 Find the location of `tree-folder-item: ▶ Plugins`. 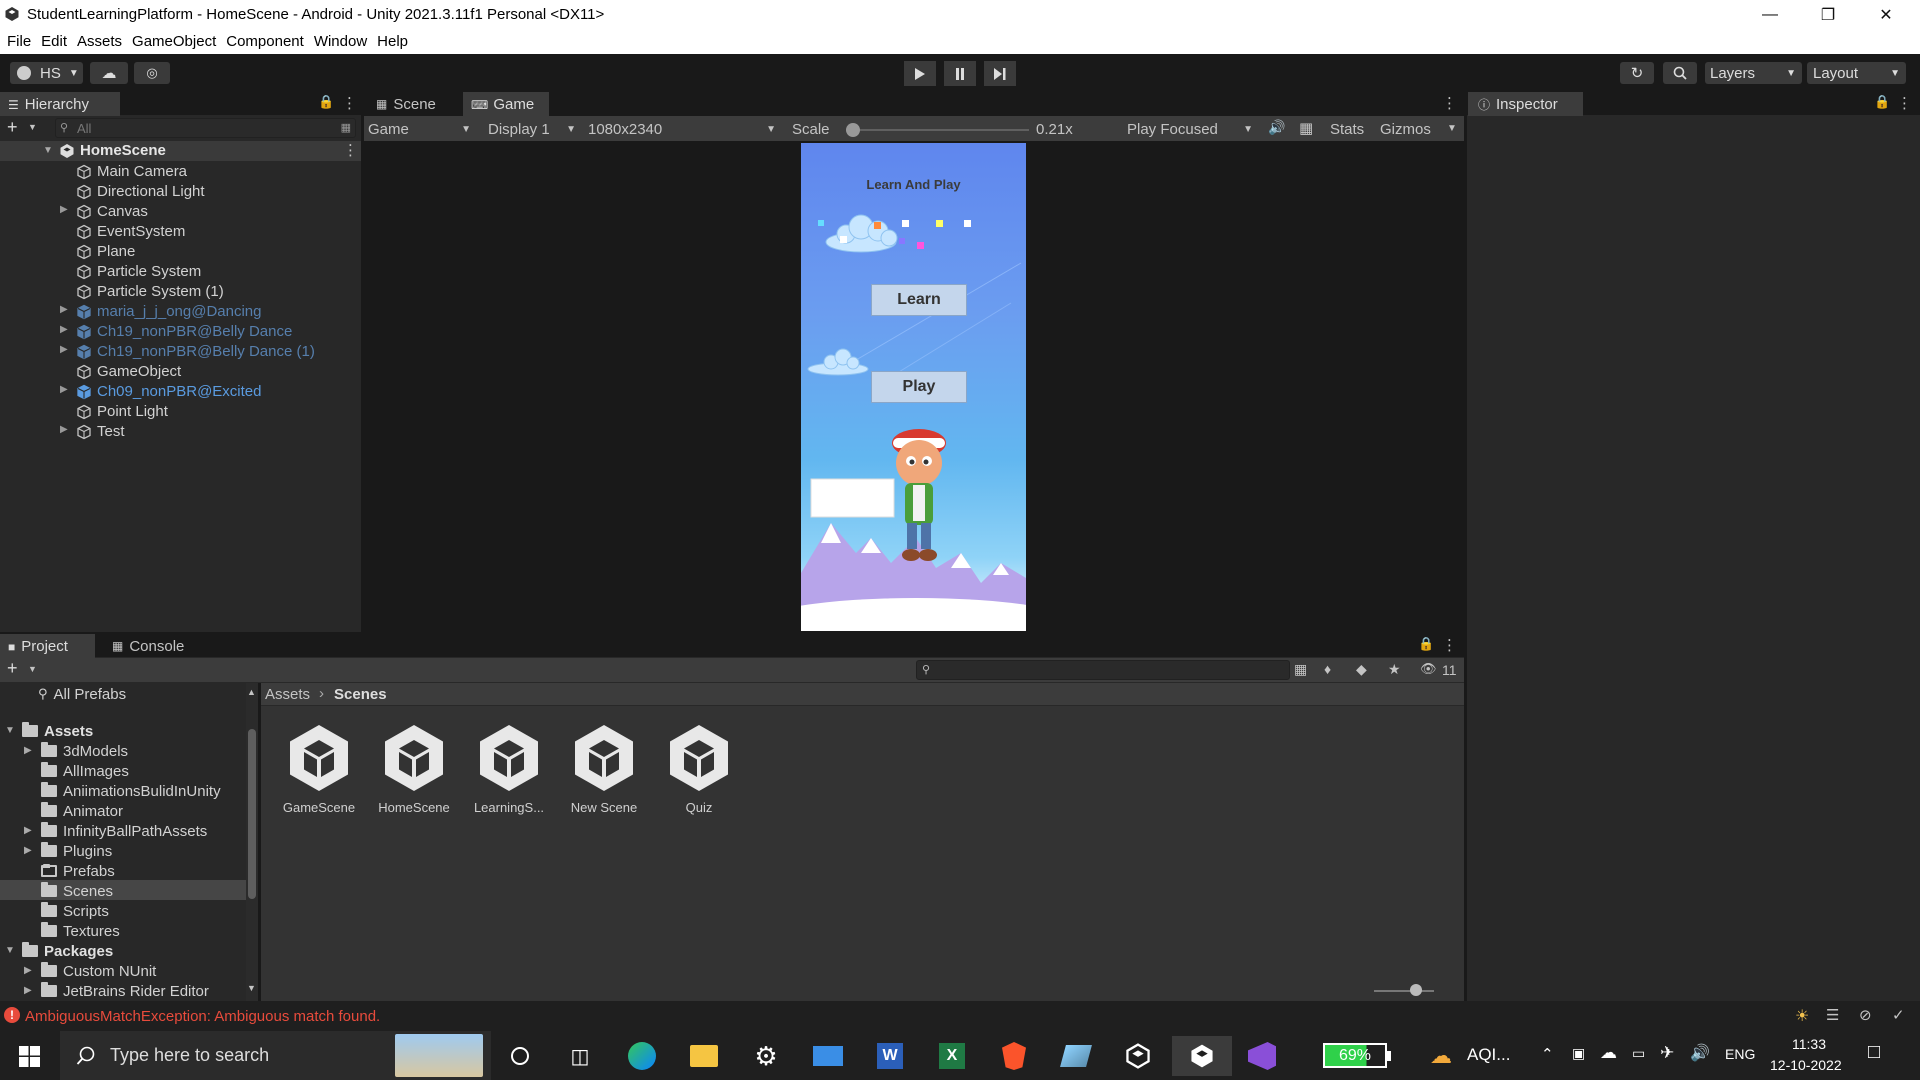

tree-folder-item: ▶ Plugins is located at coordinates (68, 851).